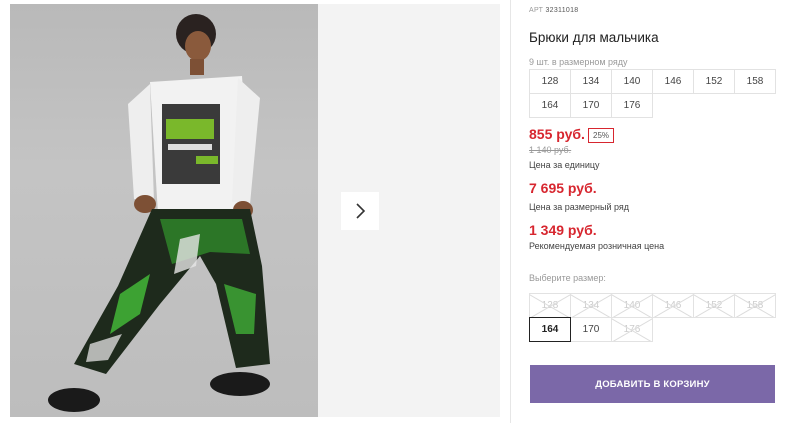 Image resolution: width=800 pixels, height=423 pixels. I want to click on size-option-134: 134, so click(591, 305).